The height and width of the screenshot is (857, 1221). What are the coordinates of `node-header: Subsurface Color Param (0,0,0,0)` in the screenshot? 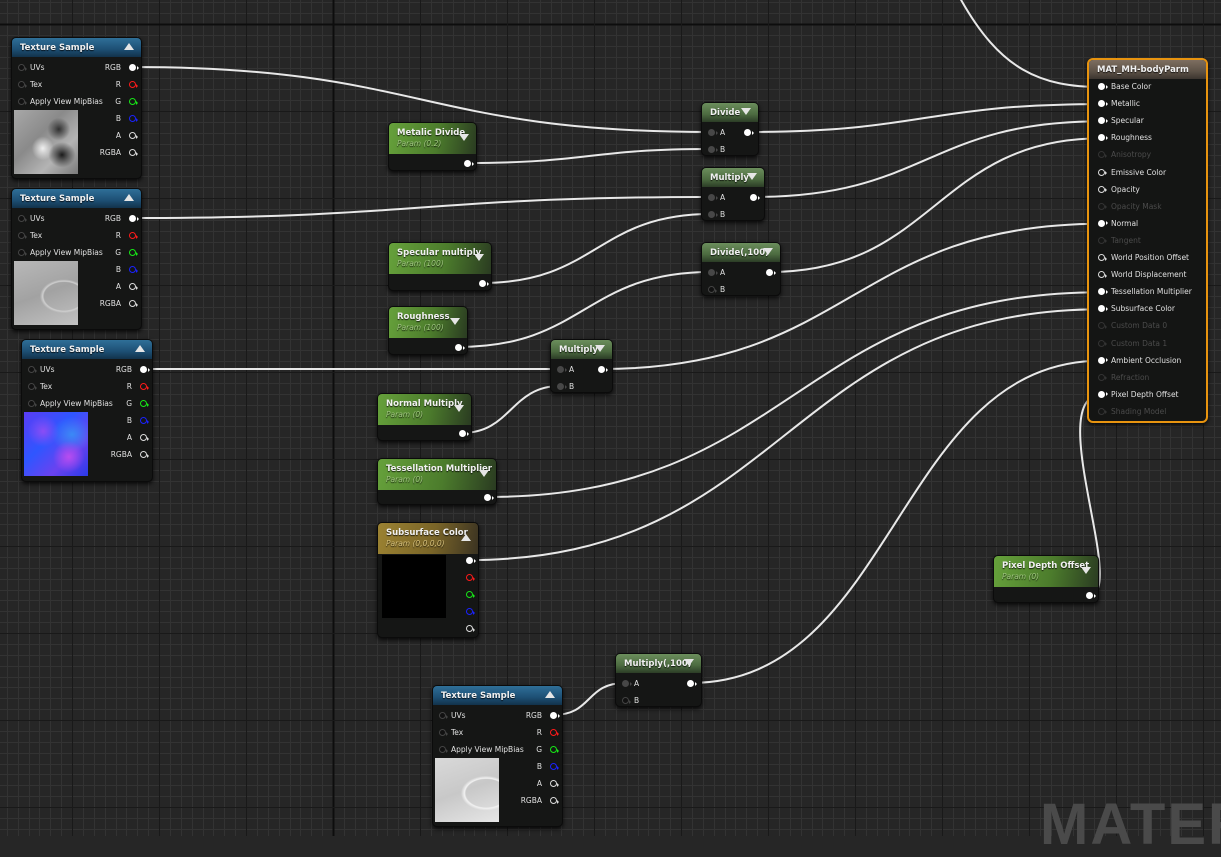 It's located at (428, 538).